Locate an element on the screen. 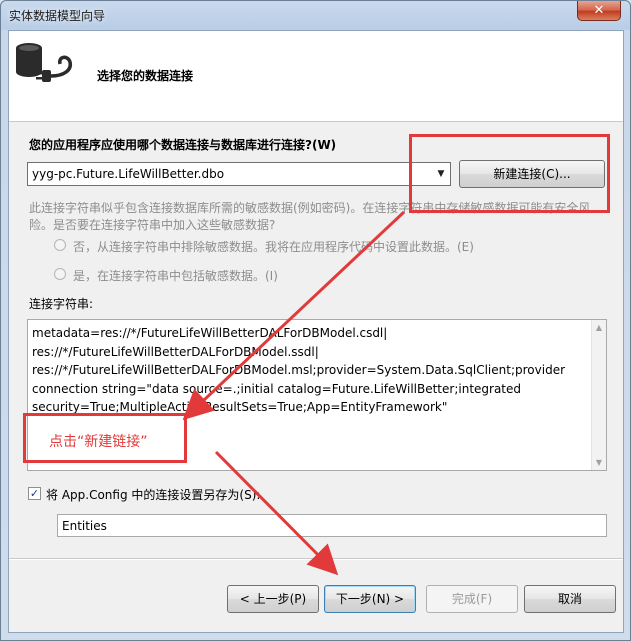  annotation-arrow-to-next is located at coordinates (276, 513).